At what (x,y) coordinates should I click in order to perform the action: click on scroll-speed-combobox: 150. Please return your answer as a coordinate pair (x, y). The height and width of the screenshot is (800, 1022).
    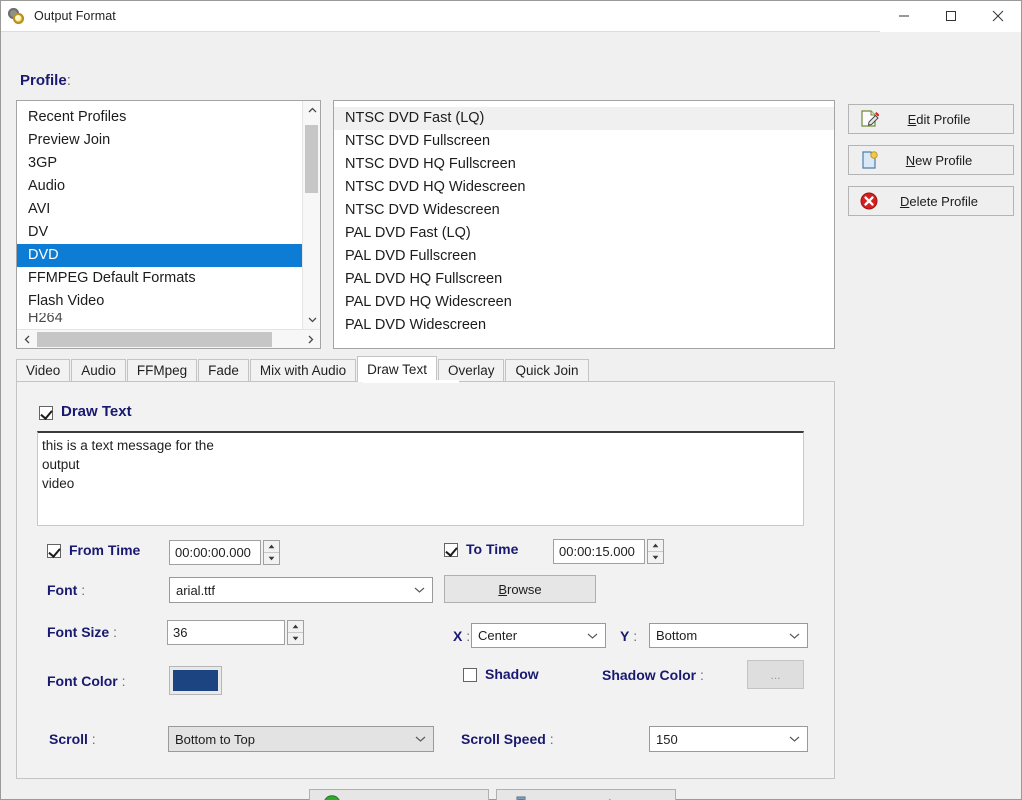
    Looking at the image, I should click on (728, 739).